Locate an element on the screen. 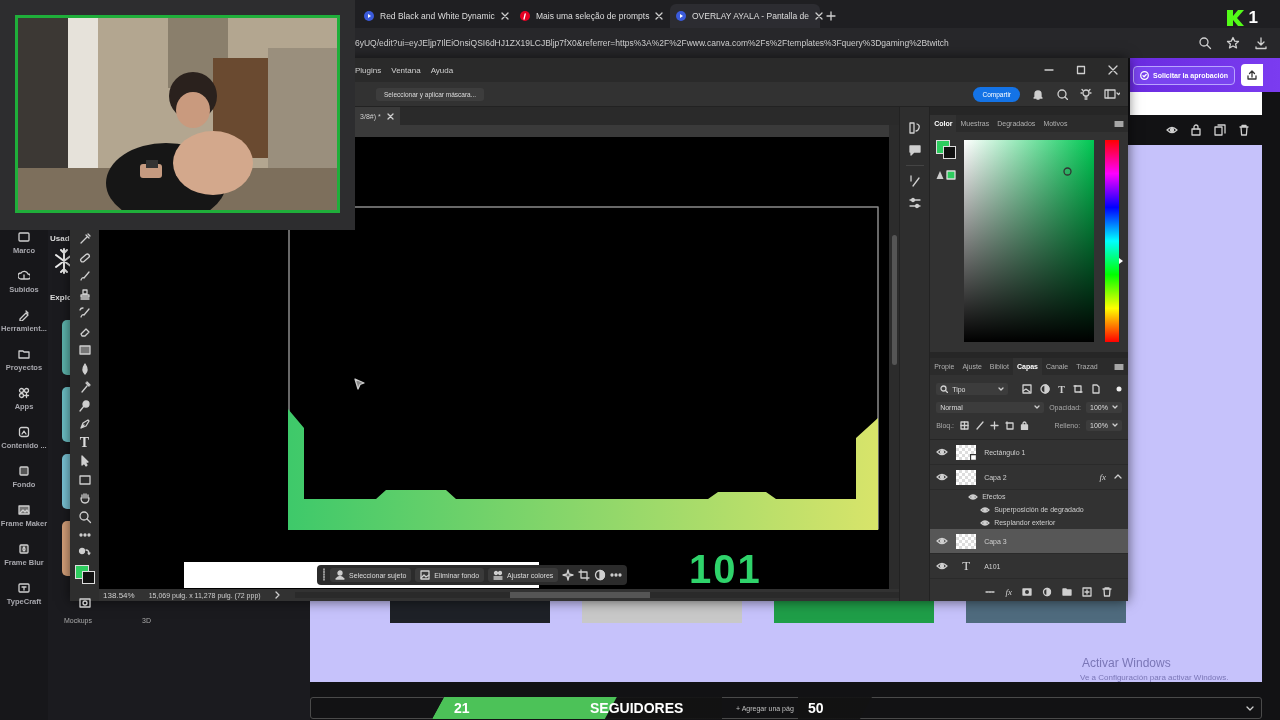  frame-icon is located at coordinates (24, 237).